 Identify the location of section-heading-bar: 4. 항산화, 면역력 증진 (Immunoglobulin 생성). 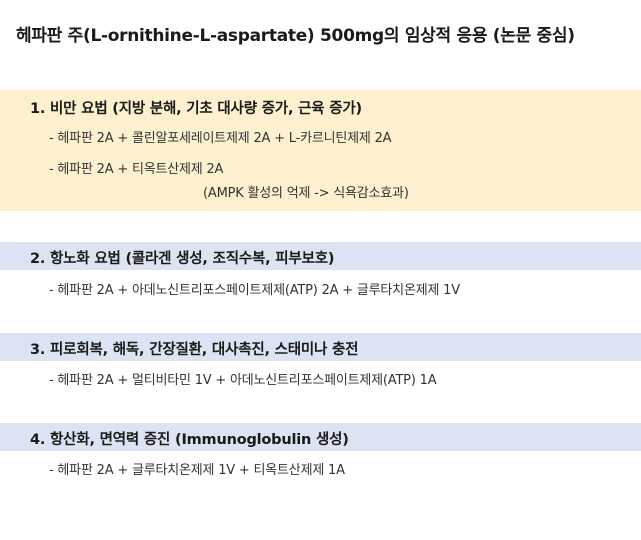
(320, 437).